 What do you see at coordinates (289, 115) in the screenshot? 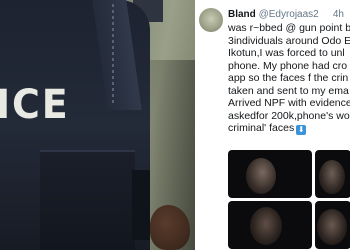
I see `tweet-line: askedfor 200k,phone's wo` at bounding box center [289, 115].